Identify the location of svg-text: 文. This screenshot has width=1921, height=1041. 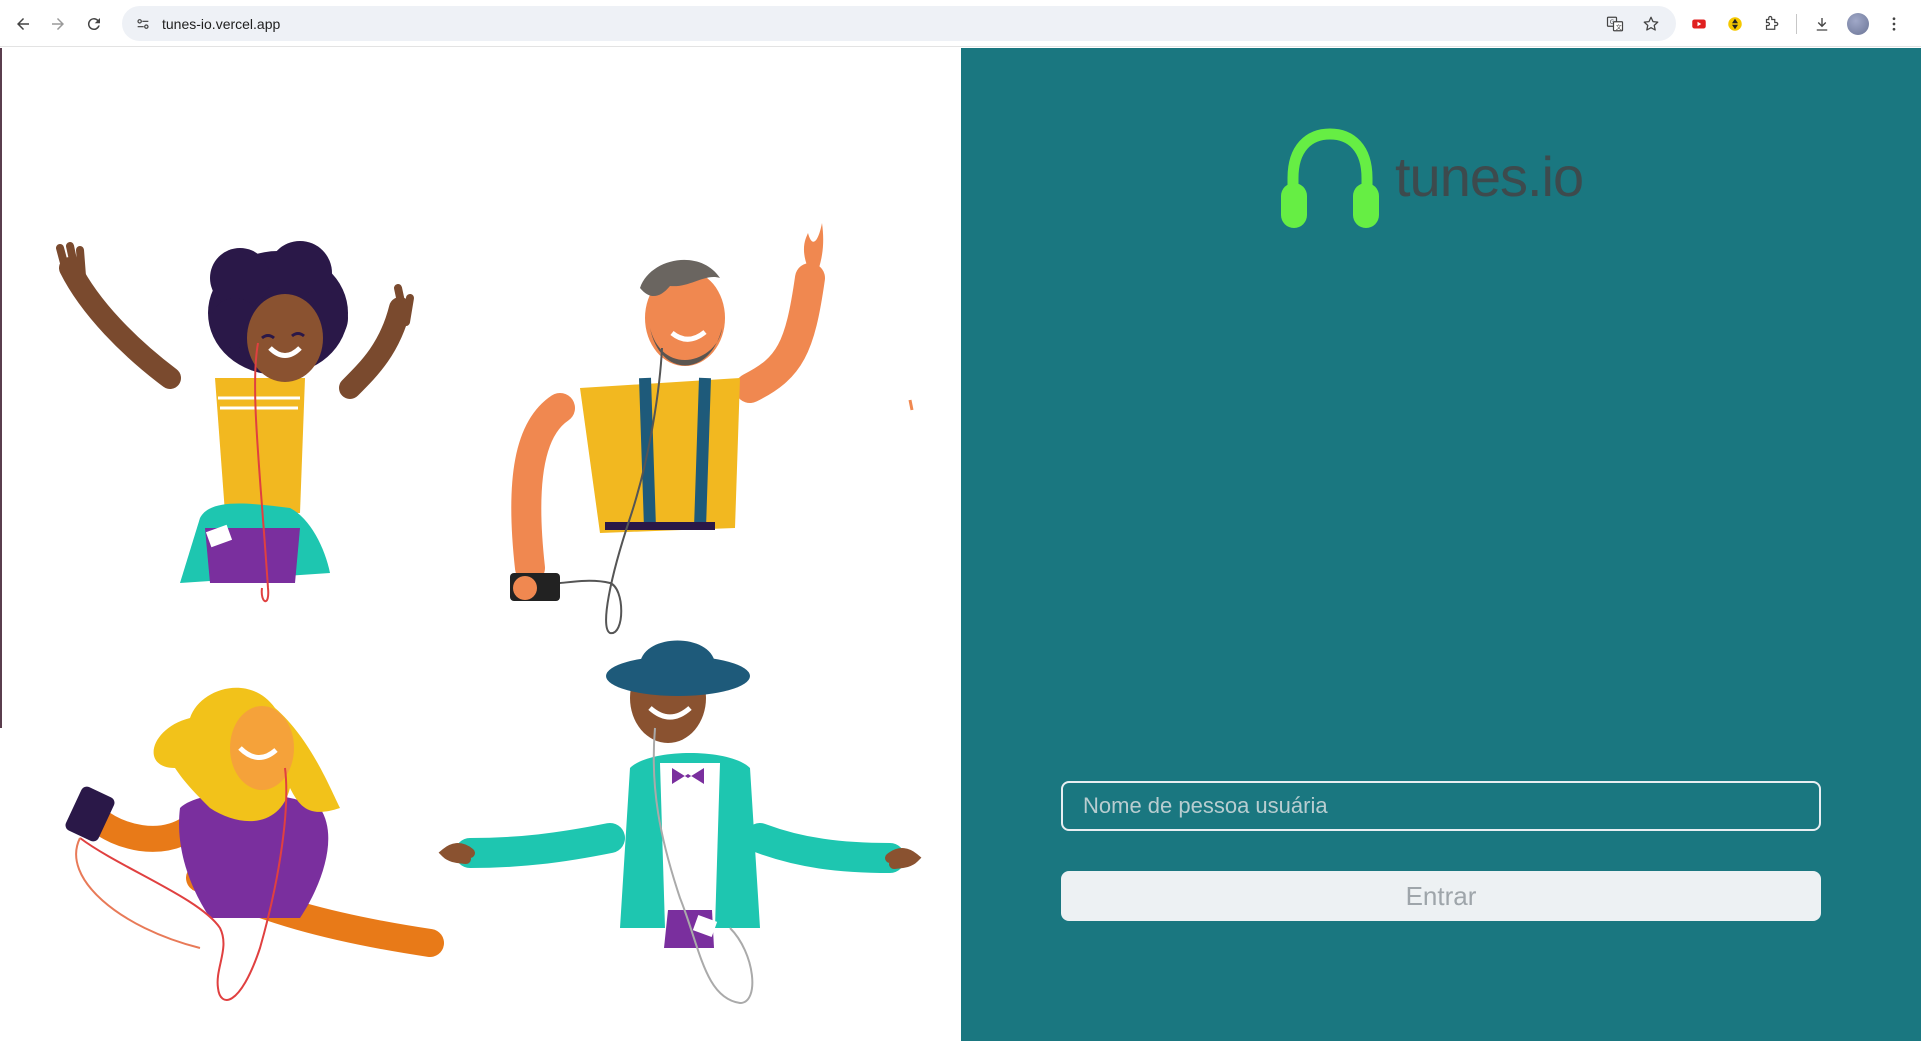
(1619, 27).